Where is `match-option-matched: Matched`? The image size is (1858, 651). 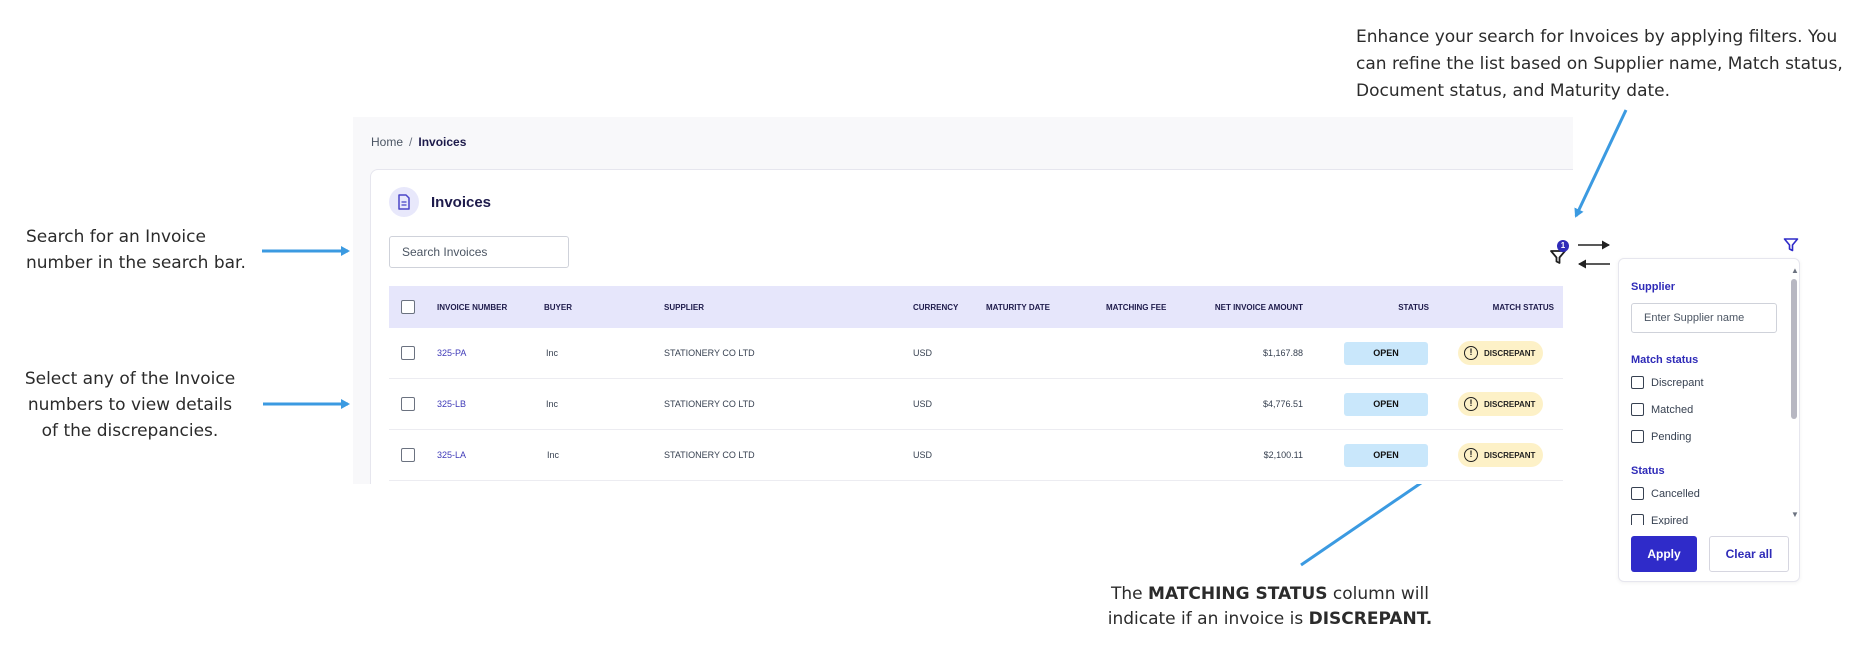
match-option-matched: Matched is located at coordinates (1662, 409).